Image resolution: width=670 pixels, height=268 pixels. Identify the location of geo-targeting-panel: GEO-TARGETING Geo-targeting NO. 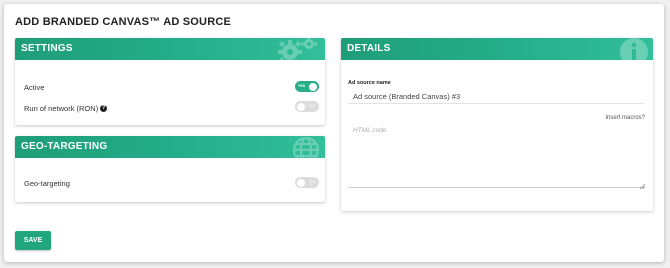
(170, 169).